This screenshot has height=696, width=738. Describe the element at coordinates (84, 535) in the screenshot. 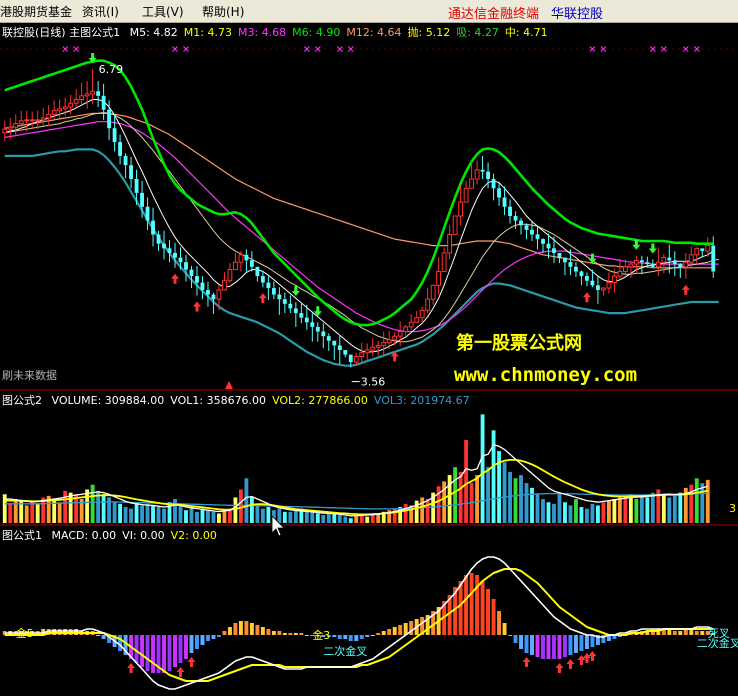

I see `macd-header-item: MACD: 0.00` at that location.